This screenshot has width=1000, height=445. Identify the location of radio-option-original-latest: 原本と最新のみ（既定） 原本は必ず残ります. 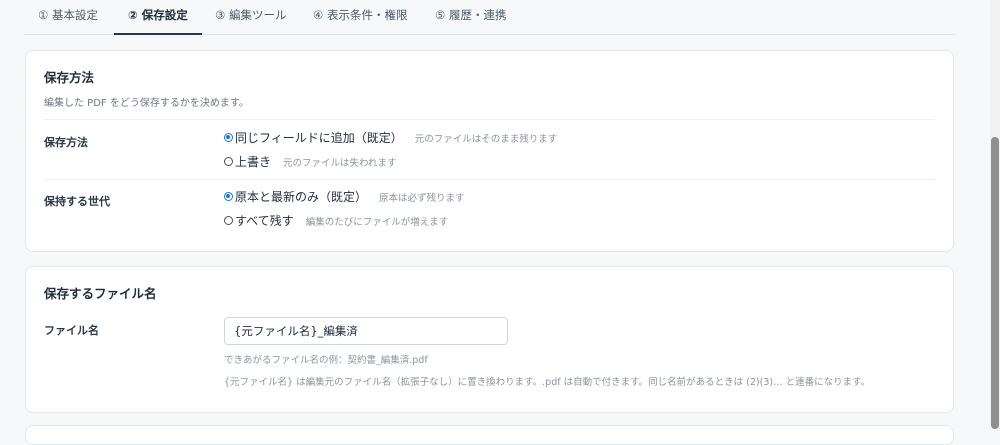
(344, 196).